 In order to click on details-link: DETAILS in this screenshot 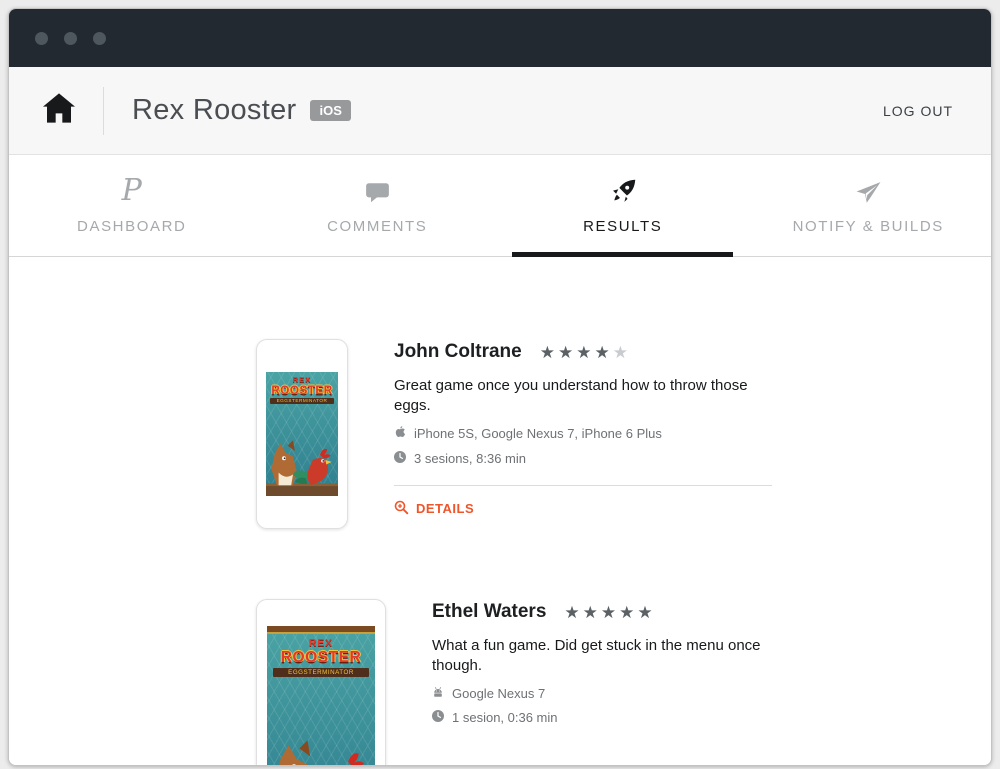, I will do `click(583, 509)`.